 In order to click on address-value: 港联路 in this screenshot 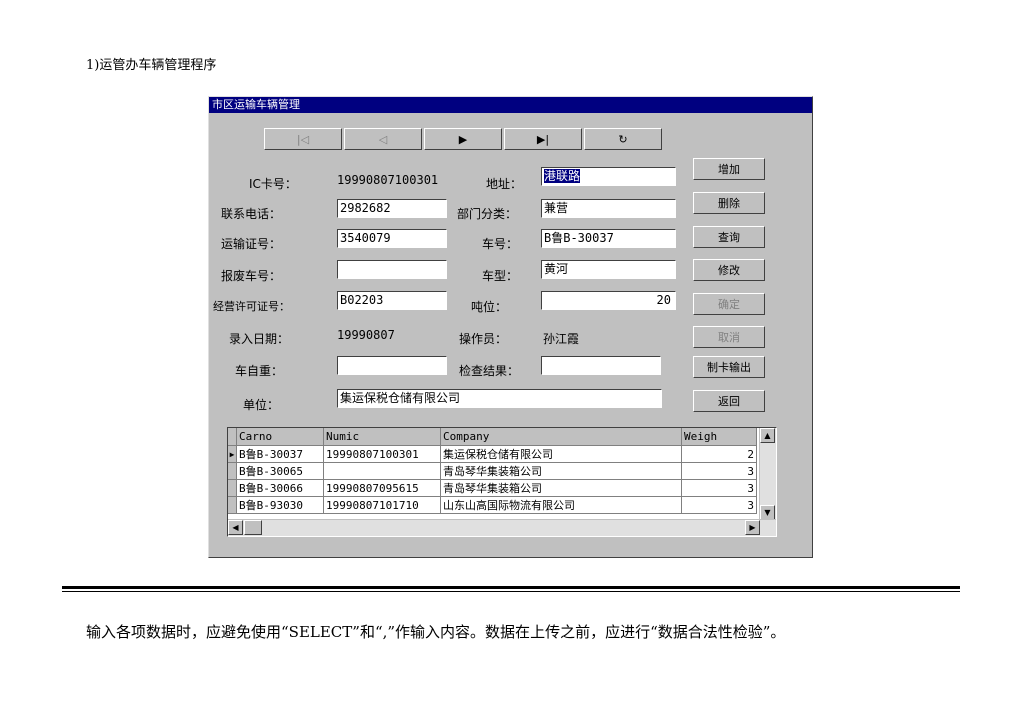, I will do `click(562, 176)`.